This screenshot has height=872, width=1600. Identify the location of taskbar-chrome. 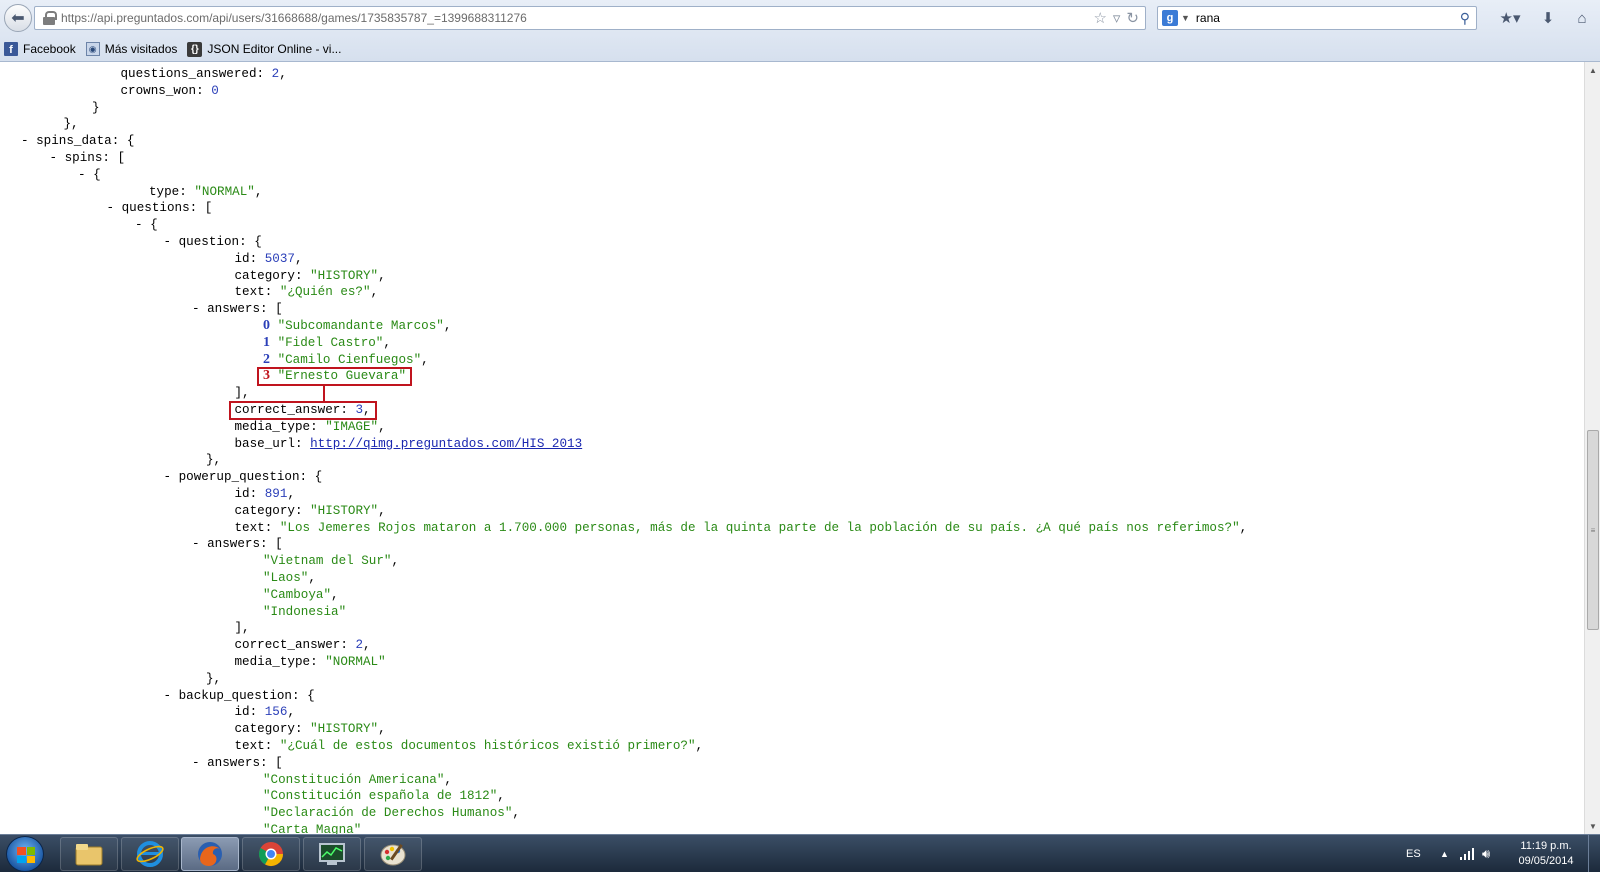
(271, 854).